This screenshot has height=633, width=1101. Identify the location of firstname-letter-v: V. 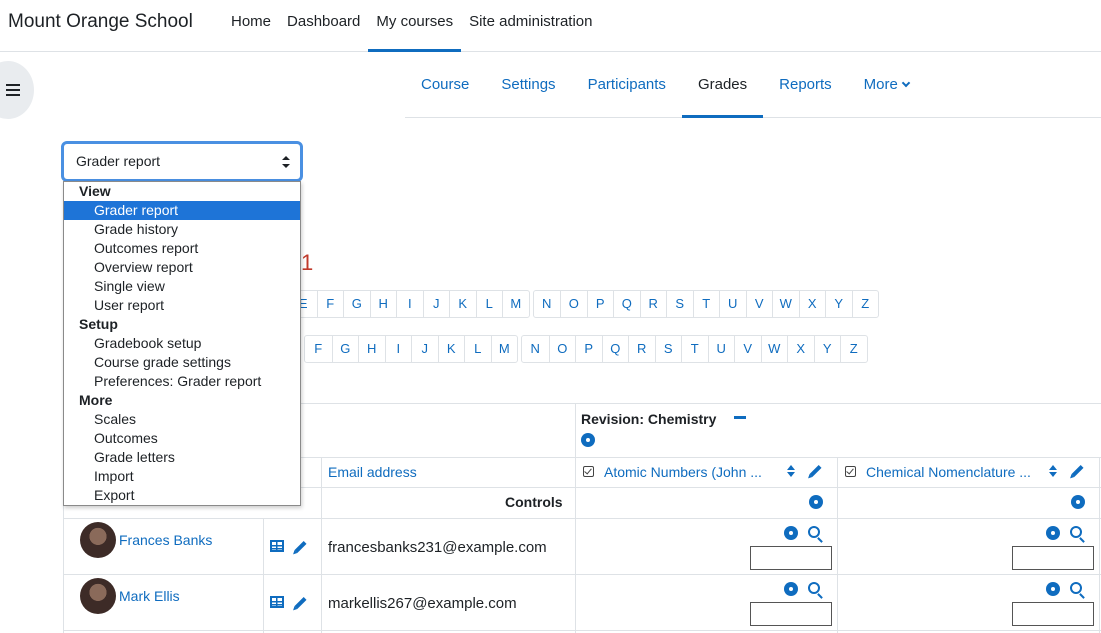
(759, 304).